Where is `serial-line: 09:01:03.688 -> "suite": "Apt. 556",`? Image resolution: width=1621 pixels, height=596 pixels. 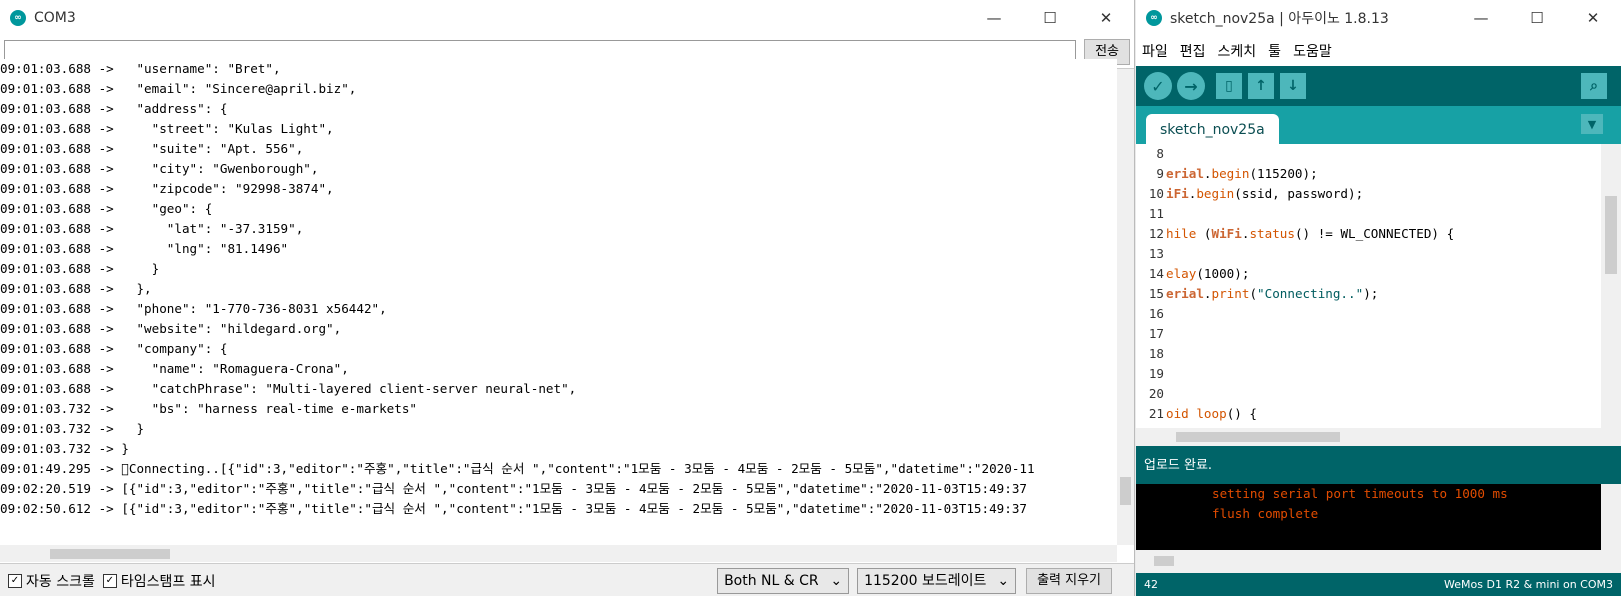
serial-line: 09:01:03.688 -> "suite": "Apt. 556", is located at coordinates (152, 148).